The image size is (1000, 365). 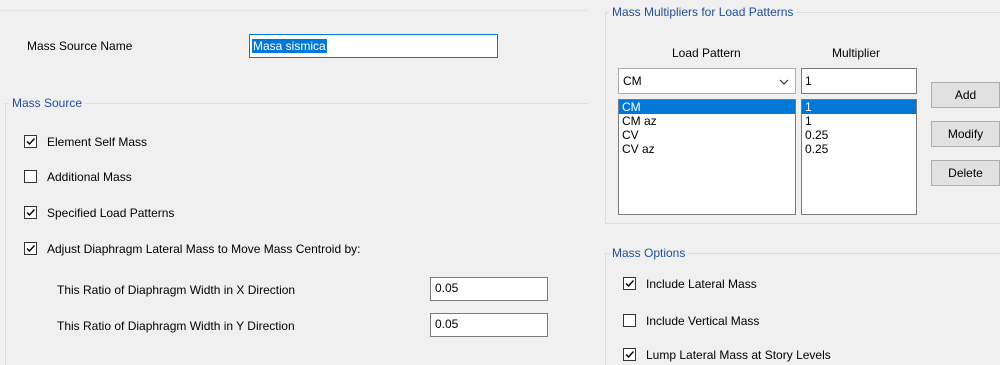 What do you see at coordinates (294, 10) in the screenshot?
I see `top-divider` at bounding box center [294, 10].